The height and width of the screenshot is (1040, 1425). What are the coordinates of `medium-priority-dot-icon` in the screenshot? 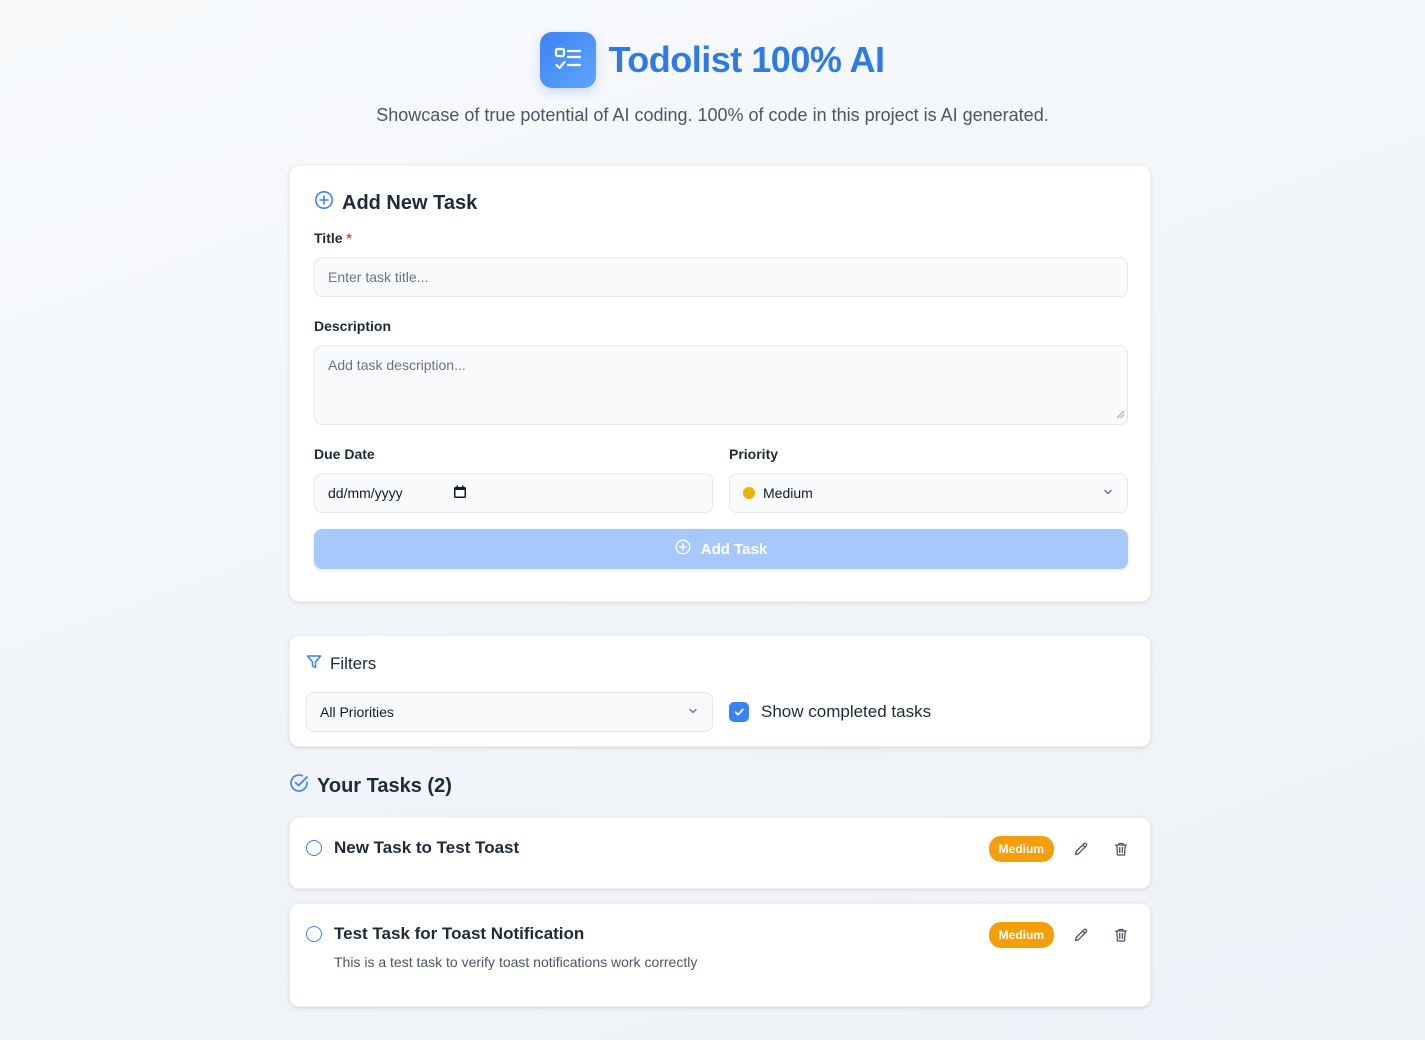 It's located at (749, 493).